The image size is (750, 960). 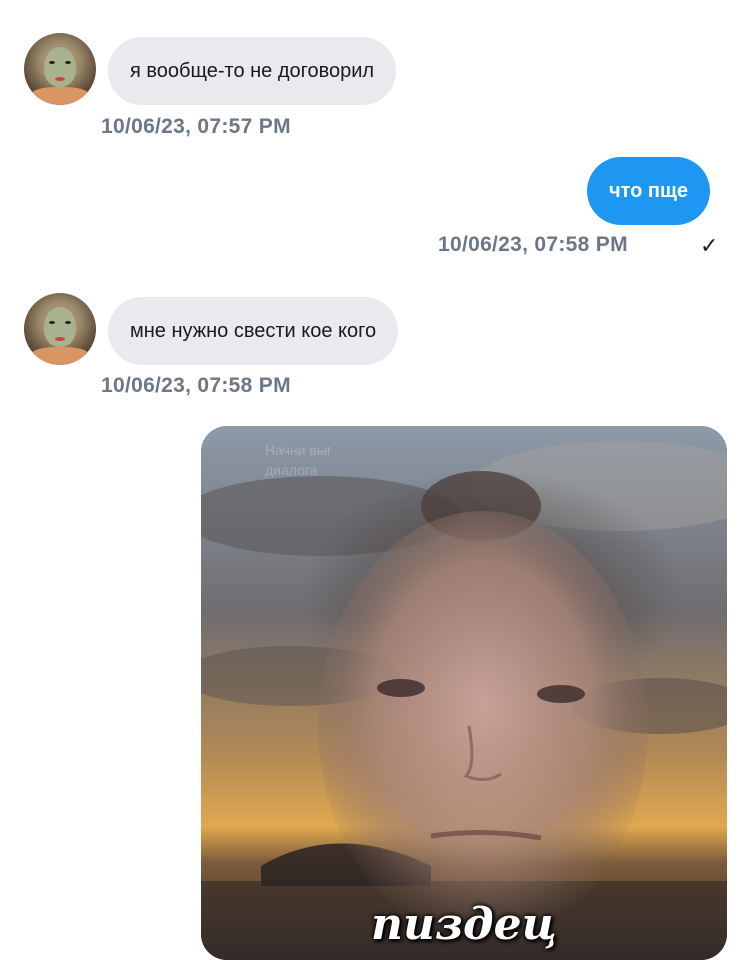 I want to click on message-timestamp: 10/06/23, 07:57 PM, so click(x=196, y=126).